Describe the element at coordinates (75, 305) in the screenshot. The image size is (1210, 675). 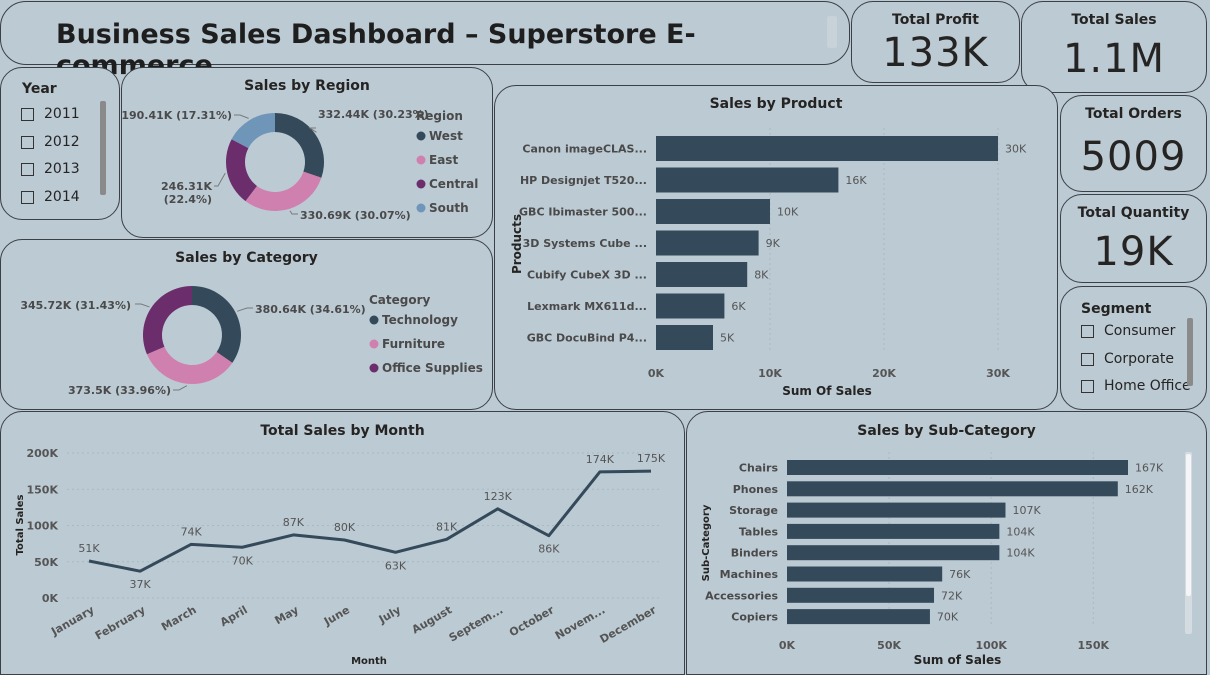
I see `data-label: 345.72K (31.43%)` at that location.